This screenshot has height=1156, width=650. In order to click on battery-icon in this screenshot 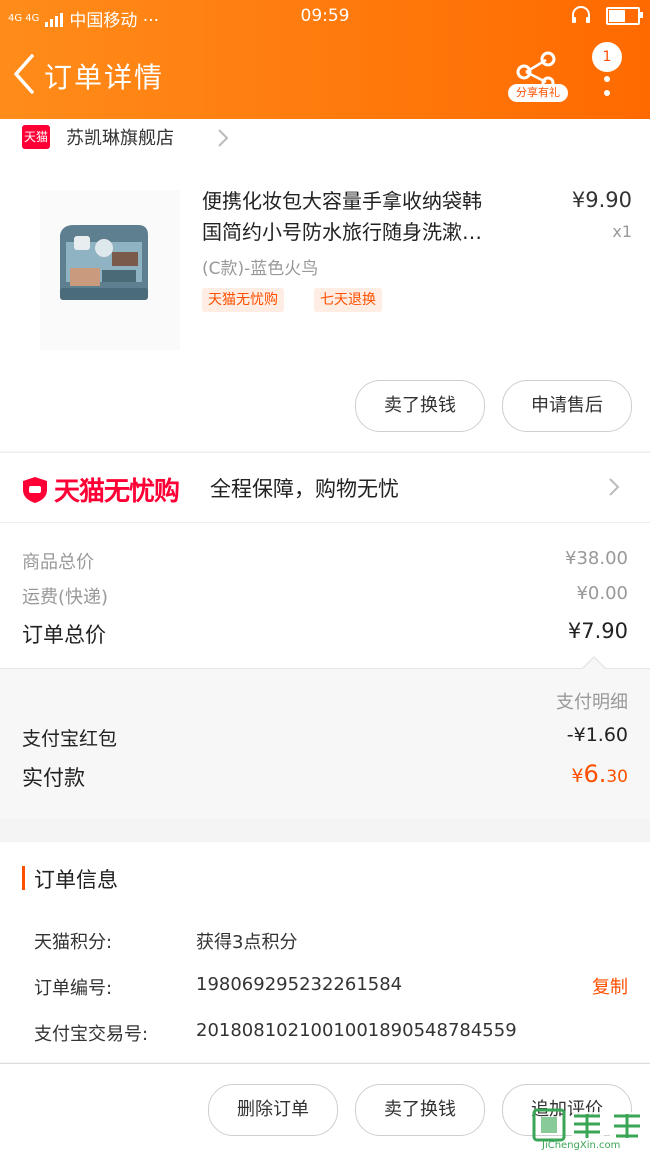, I will do `click(624, 16)`.